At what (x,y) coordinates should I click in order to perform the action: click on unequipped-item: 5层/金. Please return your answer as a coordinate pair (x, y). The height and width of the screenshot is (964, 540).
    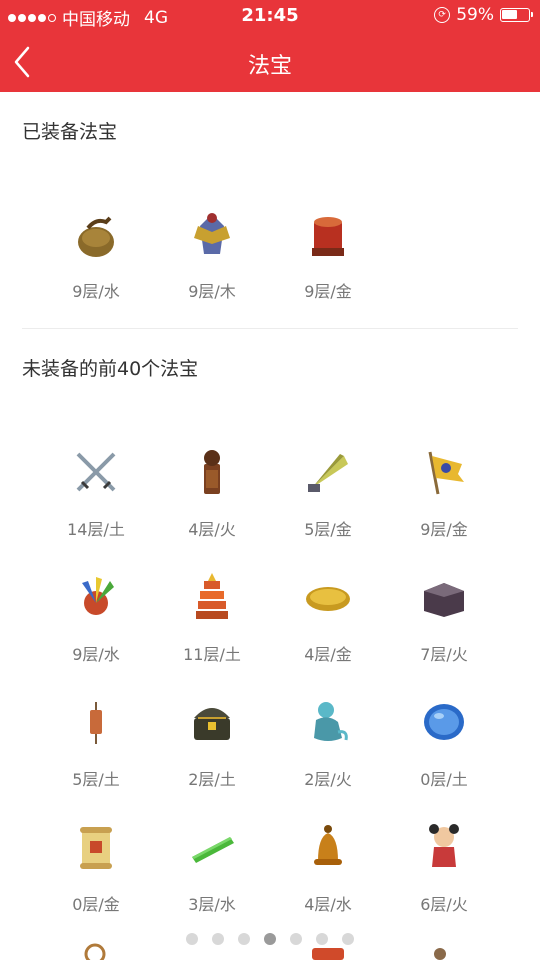
    Looking at the image, I should click on (328, 496).